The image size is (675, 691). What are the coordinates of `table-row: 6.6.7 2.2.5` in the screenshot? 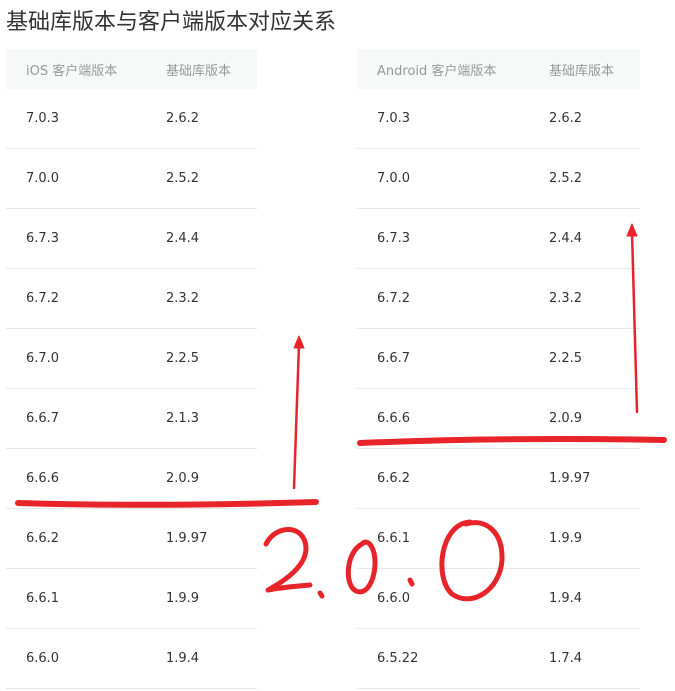 It's located at (498, 358).